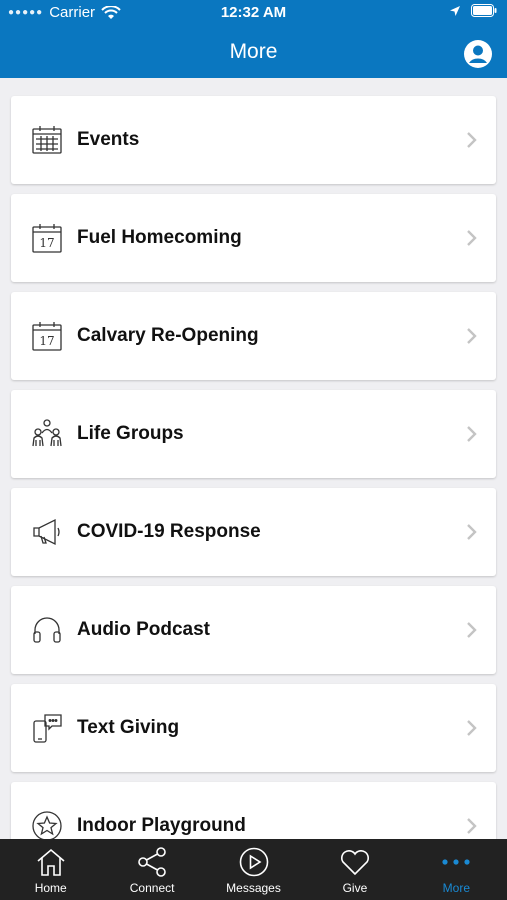 This screenshot has width=507, height=900. What do you see at coordinates (47, 532) in the screenshot?
I see `megaphone-icon` at bounding box center [47, 532].